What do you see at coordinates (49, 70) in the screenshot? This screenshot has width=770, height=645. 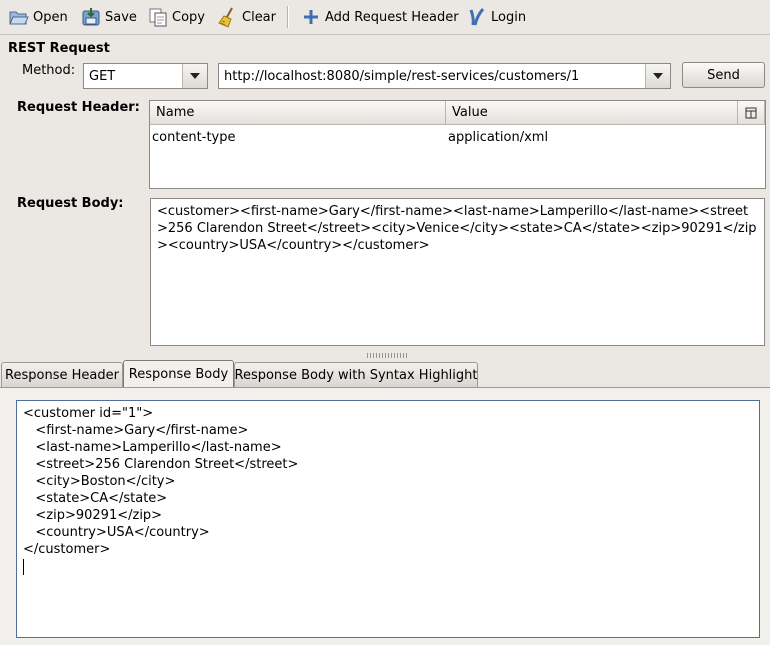 I see `method-label: Method:` at bounding box center [49, 70].